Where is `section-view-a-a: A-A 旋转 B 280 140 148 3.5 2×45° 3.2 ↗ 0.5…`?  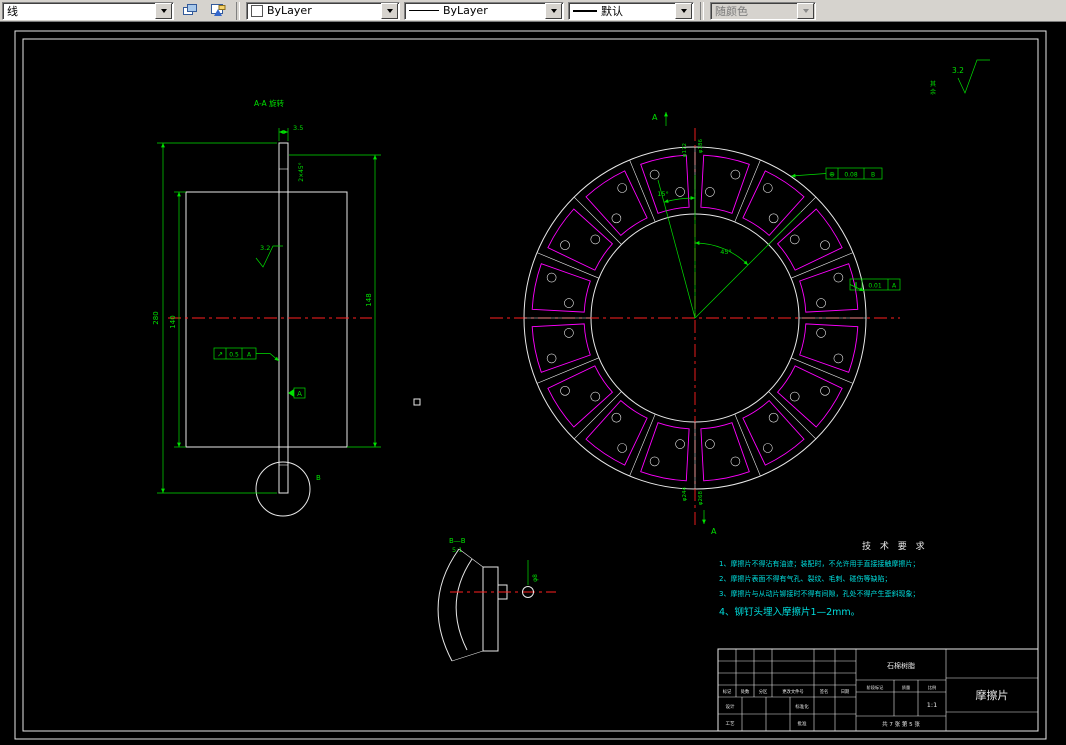
section-view-a-a: A-A 旋转 B 280 140 148 3.5 2×45° 3.2 ↗ 0.5… is located at coordinates (266, 307).